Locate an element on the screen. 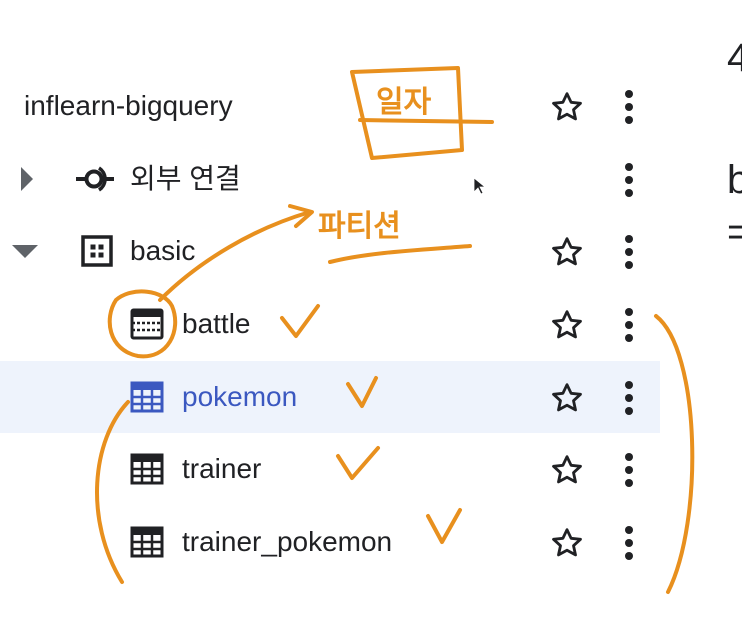 The height and width of the screenshot is (638, 742). editor-panel-cropped: 4 b = is located at coordinates (703, 319).